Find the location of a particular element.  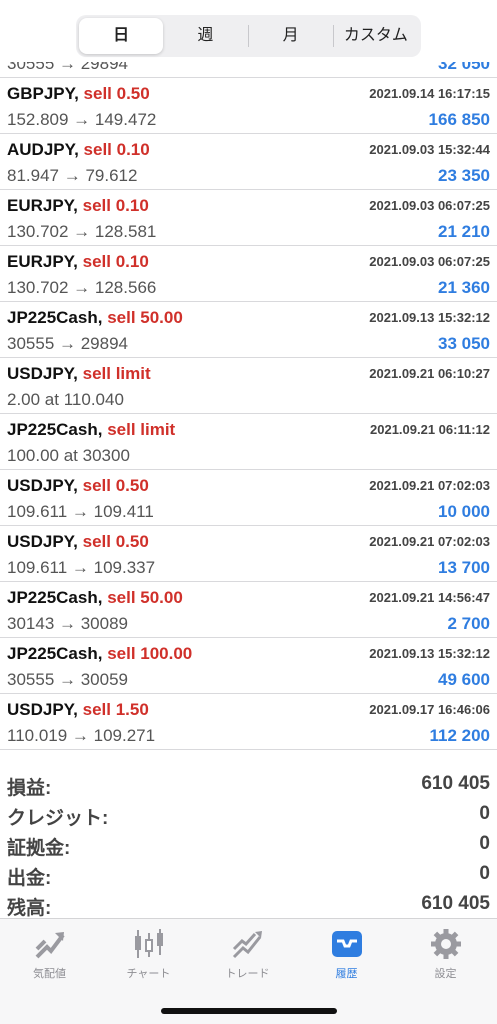

symbol-label: GBPJPY, is located at coordinates (43, 93).